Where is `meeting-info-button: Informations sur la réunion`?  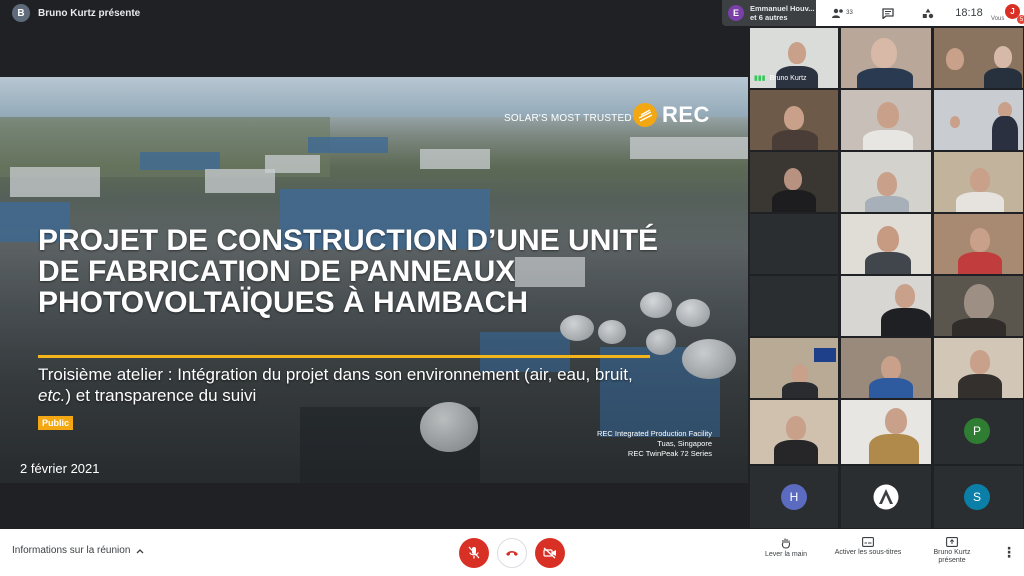
meeting-info-button: Informations sur la réunion is located at coordinates (78, 550).